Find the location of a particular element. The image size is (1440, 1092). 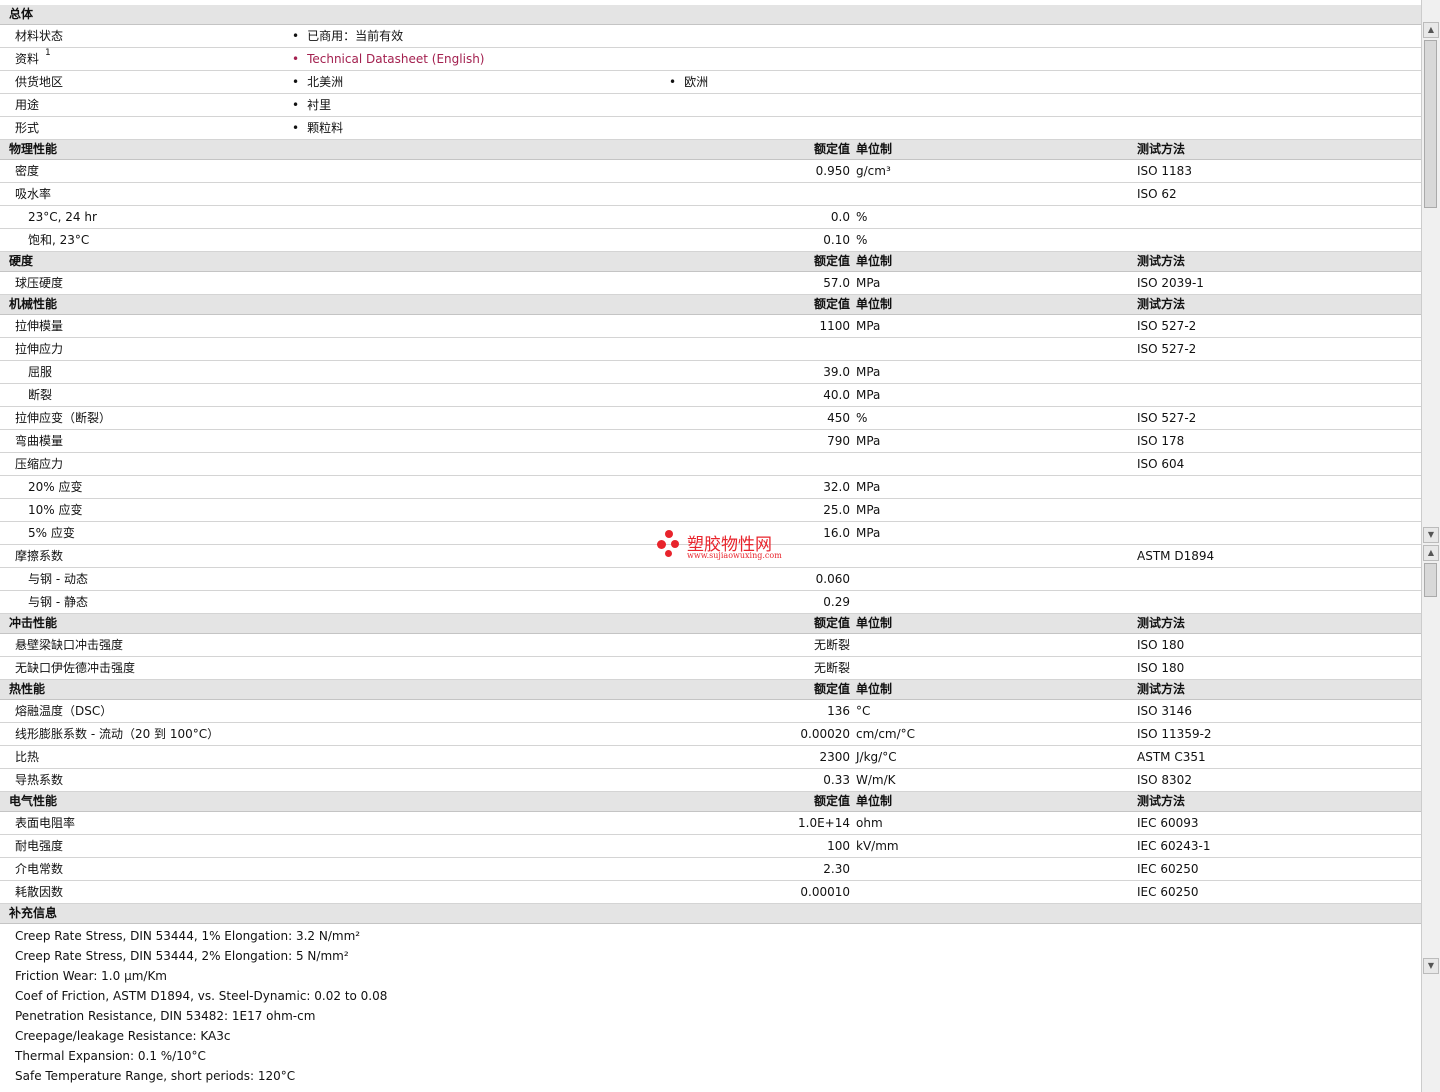

table-row: 饱和, 23°C 0.10% is located at coordinates (710, 240).